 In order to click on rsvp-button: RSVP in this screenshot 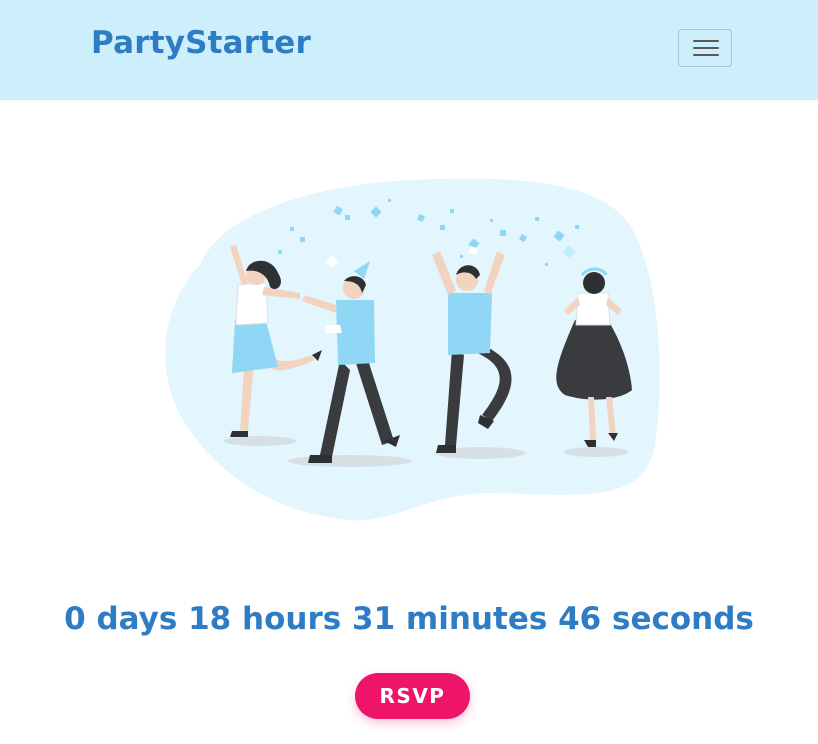, I will do `click(412, 696)`.